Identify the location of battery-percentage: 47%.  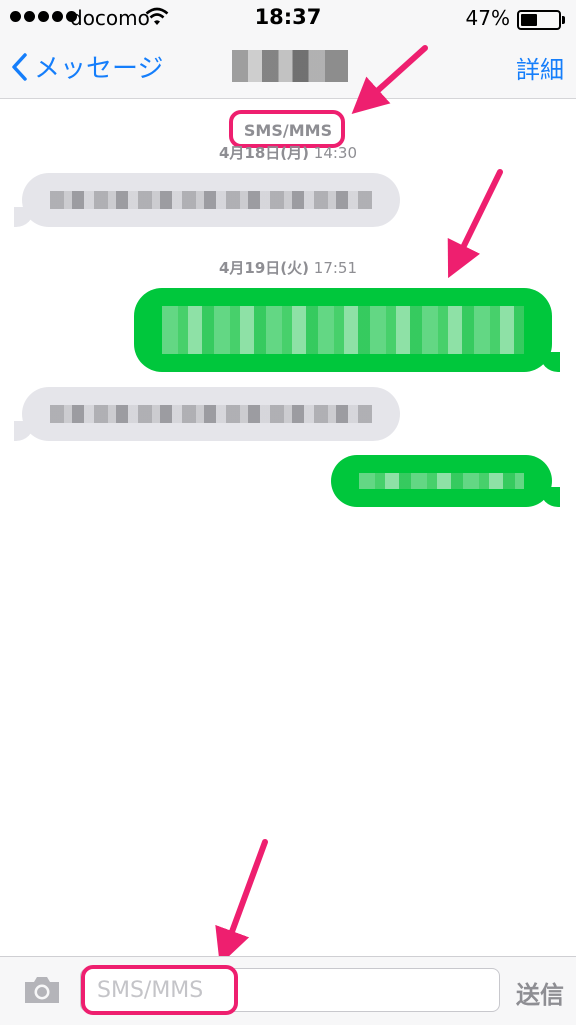
(487, 18).